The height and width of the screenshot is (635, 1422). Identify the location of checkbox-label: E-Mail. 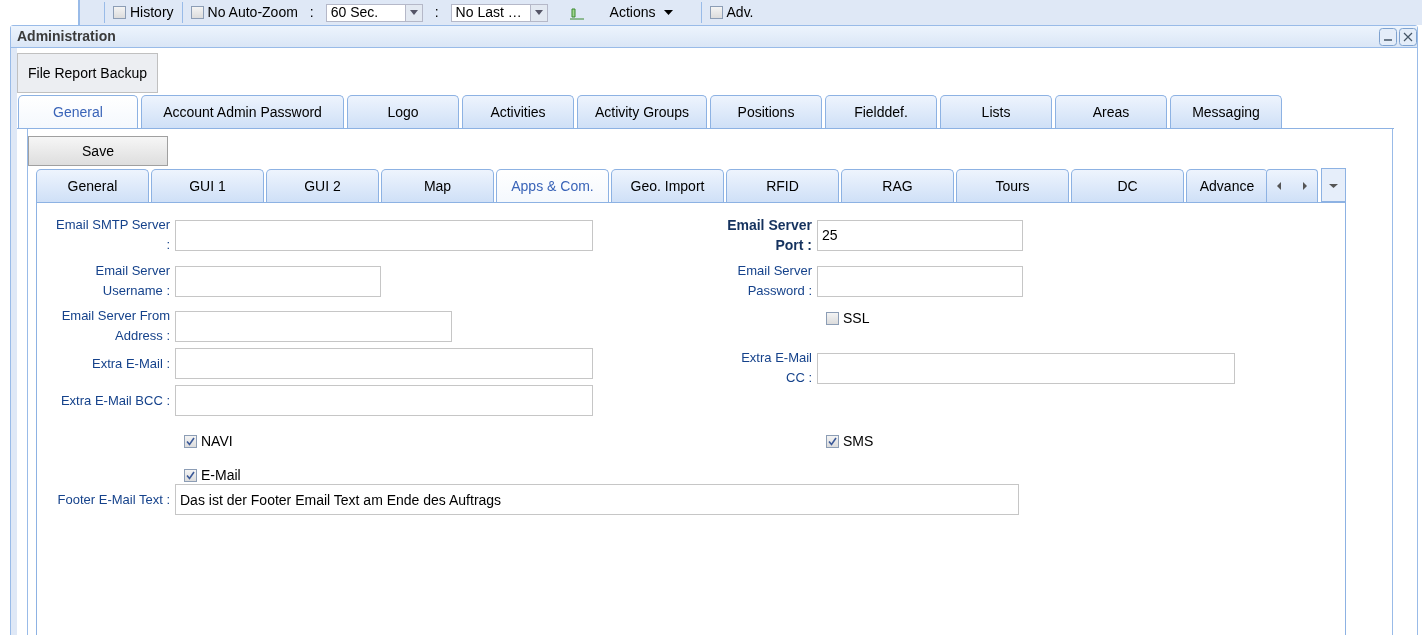
(221, 475).